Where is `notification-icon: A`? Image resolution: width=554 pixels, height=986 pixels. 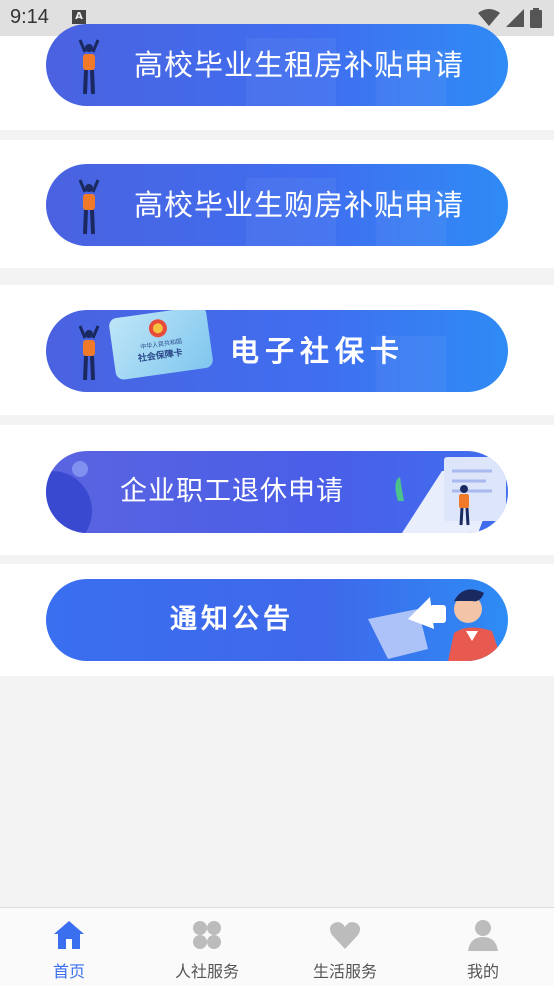
notification-icon: A is located at coordinates (79, 17).